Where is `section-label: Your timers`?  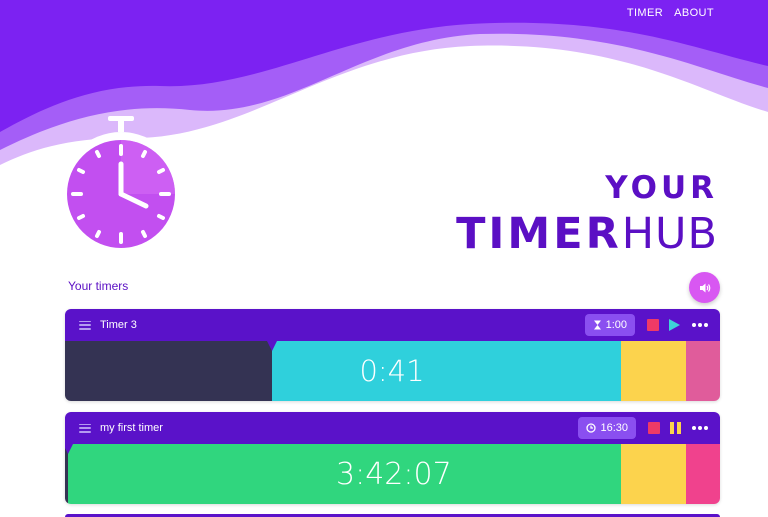 section-label: Your timers is located at coordinates (98, 286).